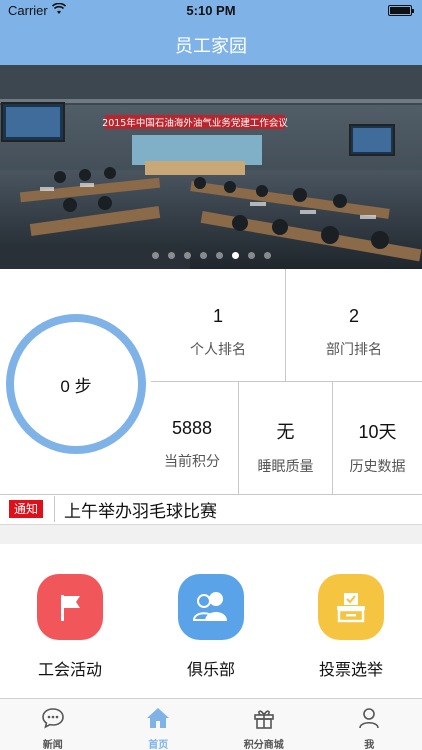  What do you see at coordinates (369, 718) in the screenshot?
I see `person-icon` at bounding box center [369, 718].